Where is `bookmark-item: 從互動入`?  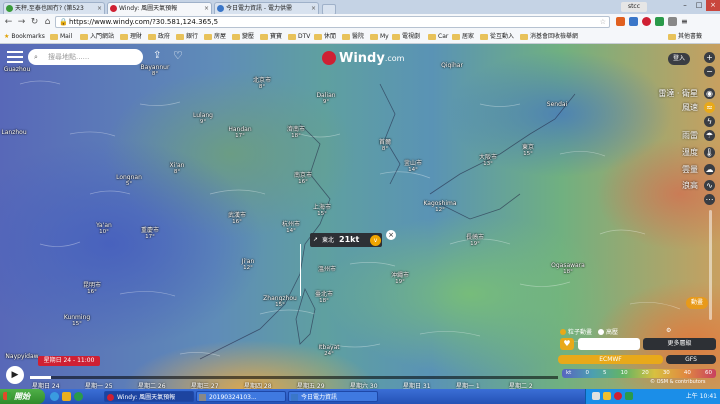
bookmark-item: 從互動入 is located at coordinates (497, 37).